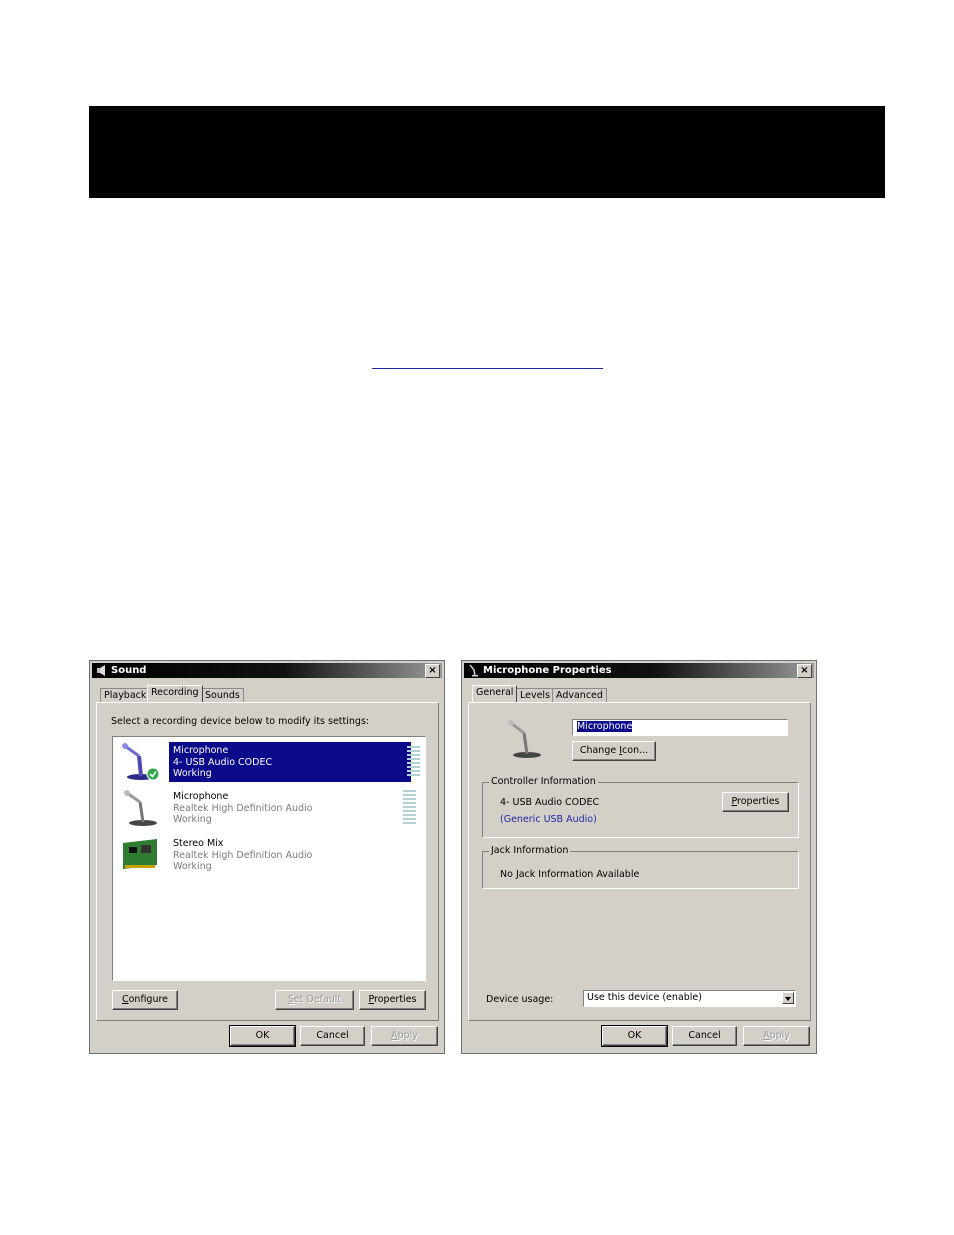 This screenshot has height=1235, width=954. I want to click on set-default-button: Set Default, so click(314, 1000).